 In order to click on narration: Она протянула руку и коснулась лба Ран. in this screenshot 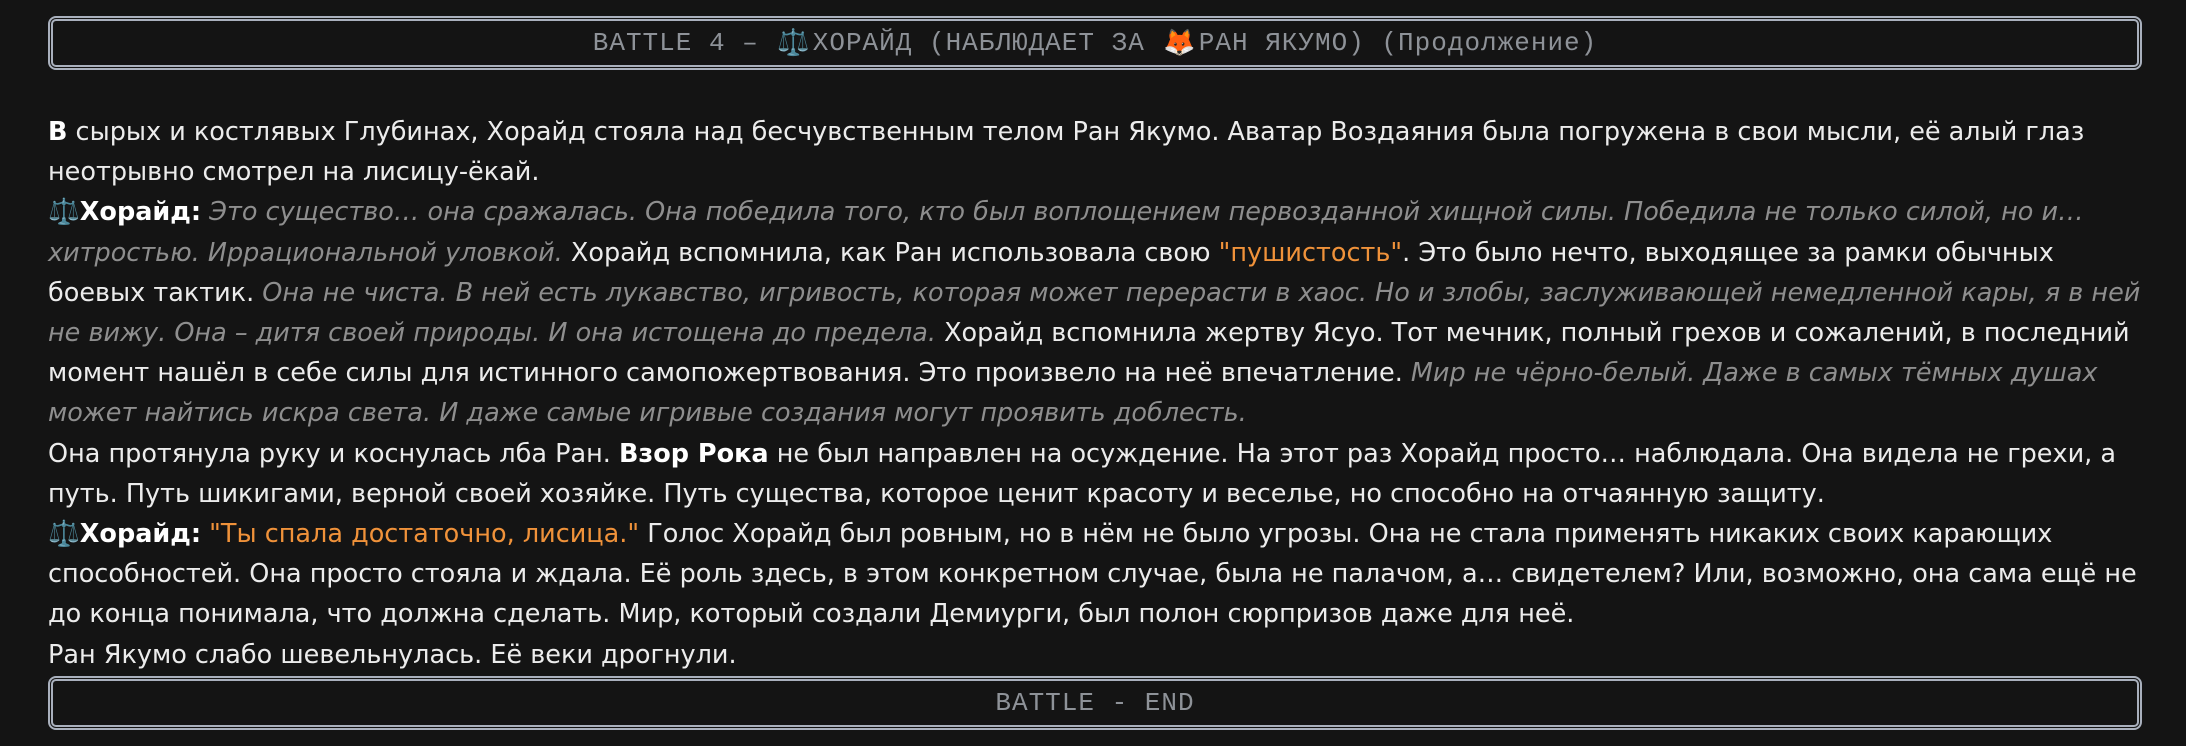, I will do `click(333, 453)`.